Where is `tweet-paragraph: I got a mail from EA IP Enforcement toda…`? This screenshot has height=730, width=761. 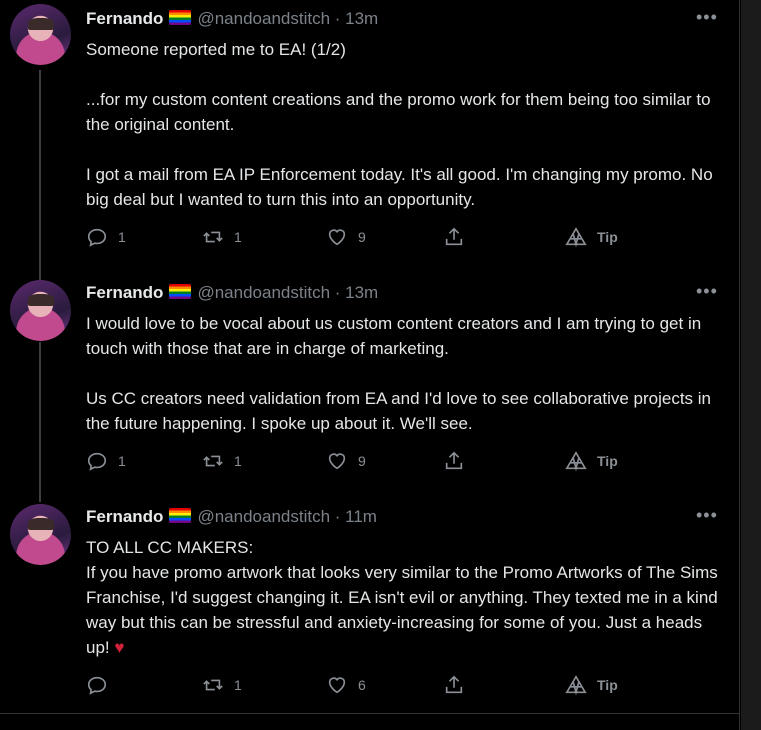
tweet-paragraph: I got a mail from EA IP Enforcement toda… is located at coordinates (402, 187).